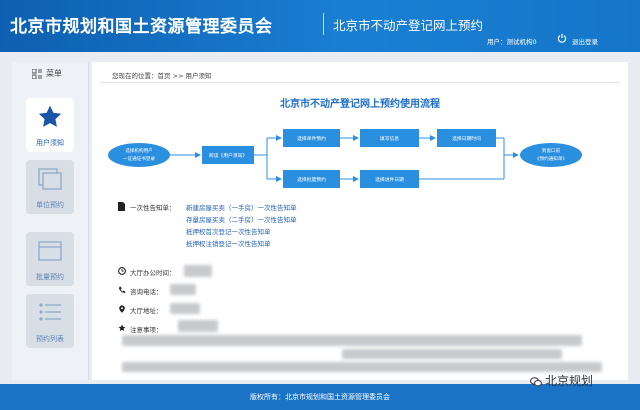  What do you see at coordinates (122, 328) in the screenshot?
I see `star-bullet-icon` at bounding box center [122, 328].